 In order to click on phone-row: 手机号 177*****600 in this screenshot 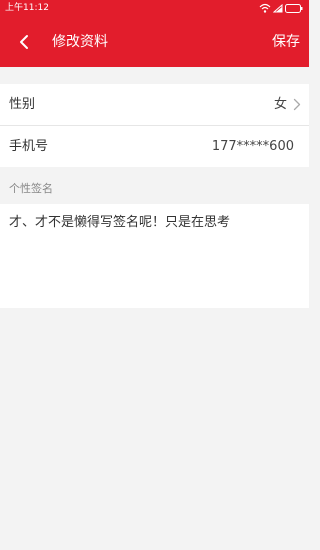, I will do `click(154, 146)`.